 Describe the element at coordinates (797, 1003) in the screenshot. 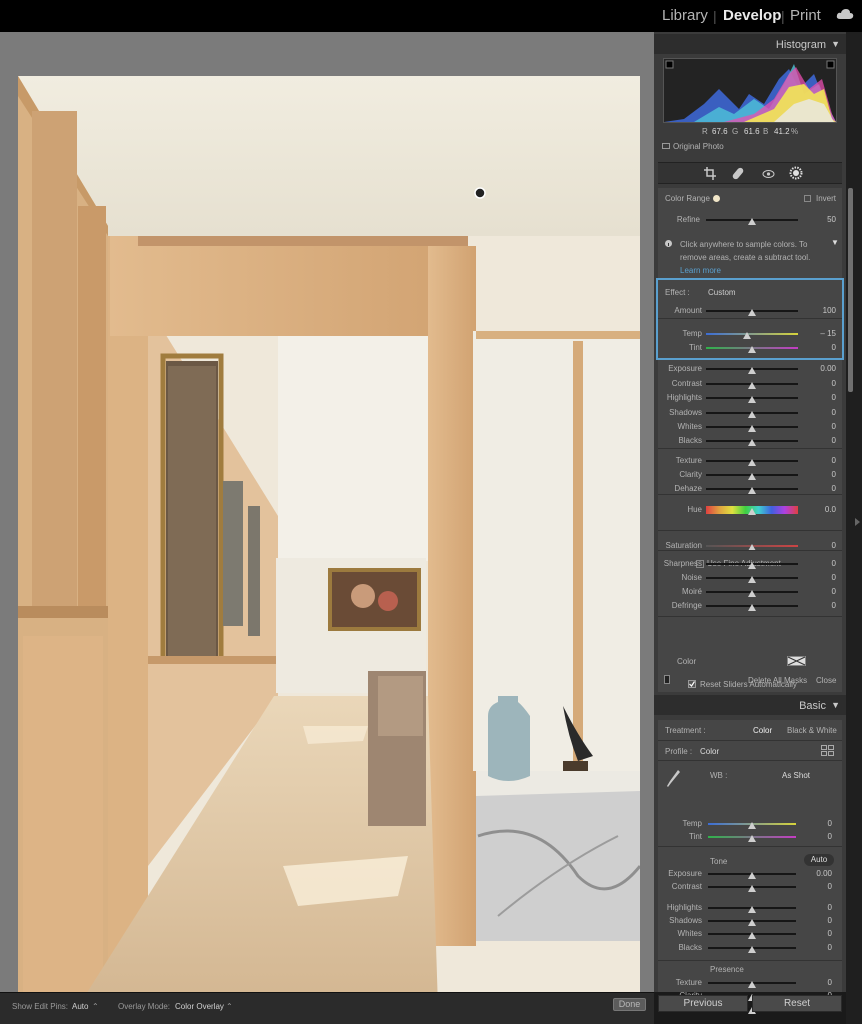

I see `reset-button: Reset` at that location.